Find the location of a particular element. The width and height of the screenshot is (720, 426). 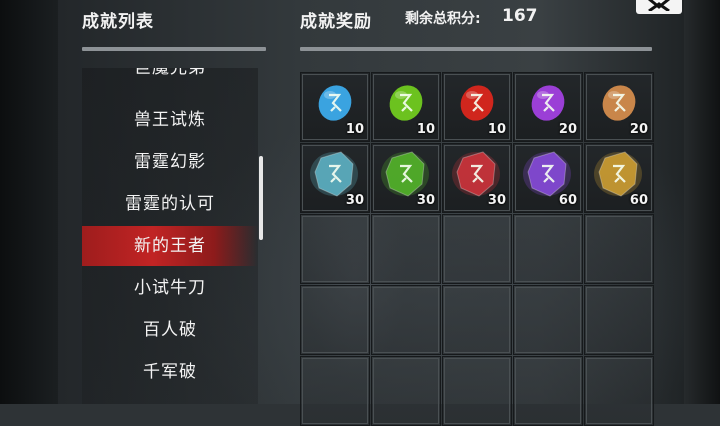

left-edge-shadow is located at coordinates (29, 202).